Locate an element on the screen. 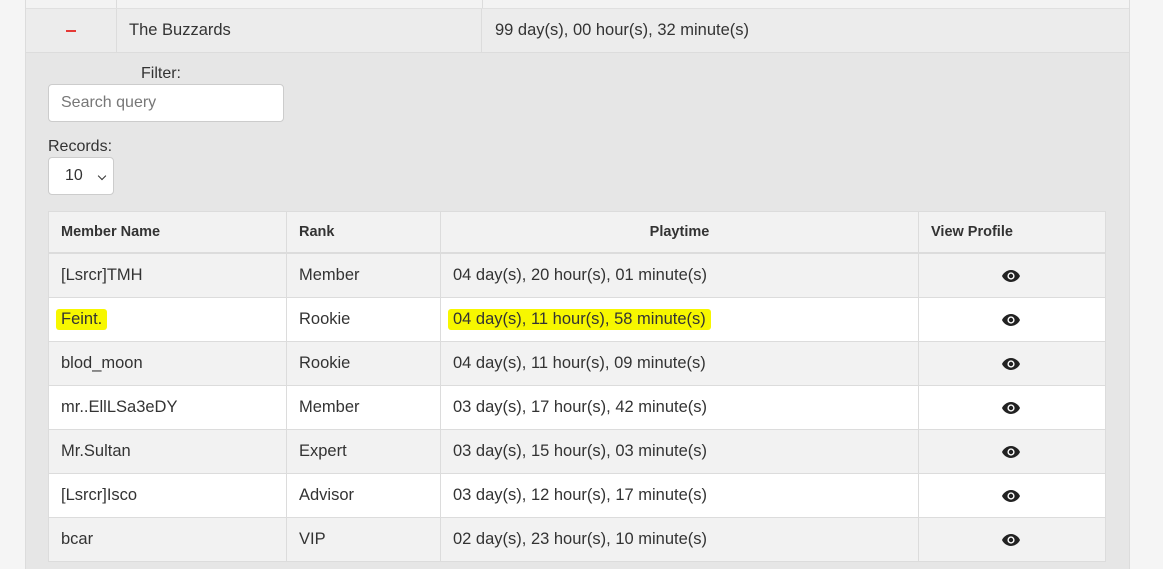 The height and width of the screenshot is (569, 1163). member-name: Feint. is located at coordinates (82, 319).